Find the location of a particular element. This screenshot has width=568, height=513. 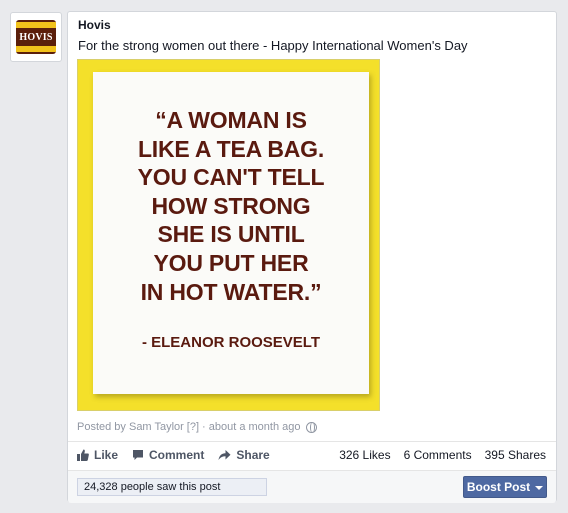

quote-line: IN HOT WATER.” is located at coordinates (231, 291).